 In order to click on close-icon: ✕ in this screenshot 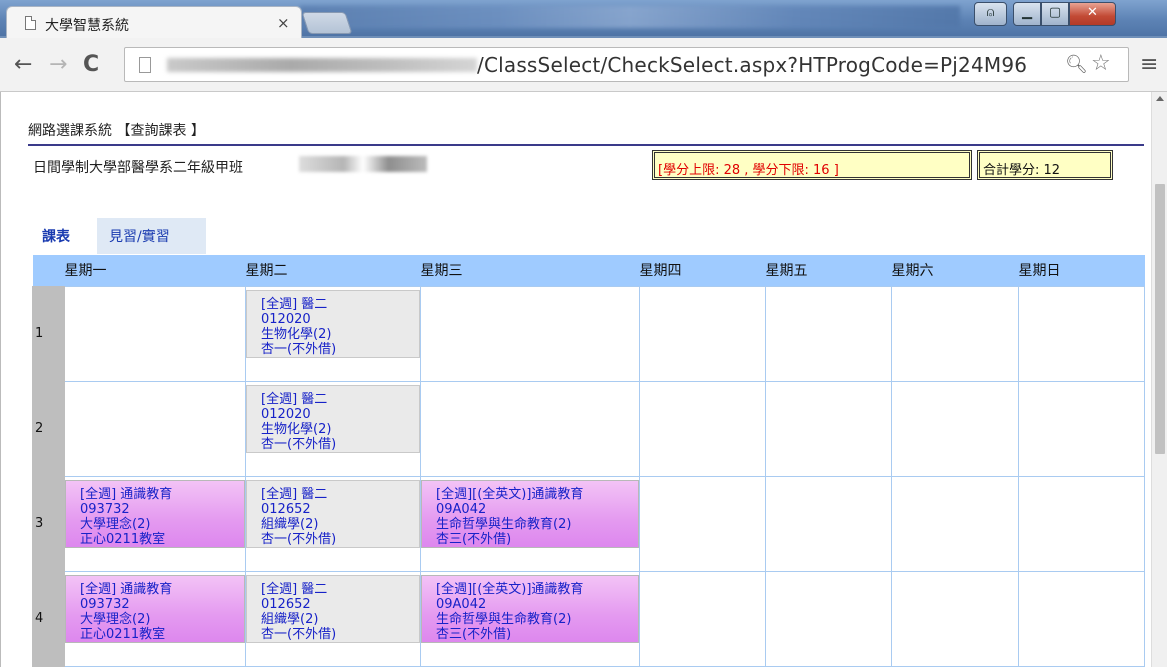, I will do `click(1092, 12)`.